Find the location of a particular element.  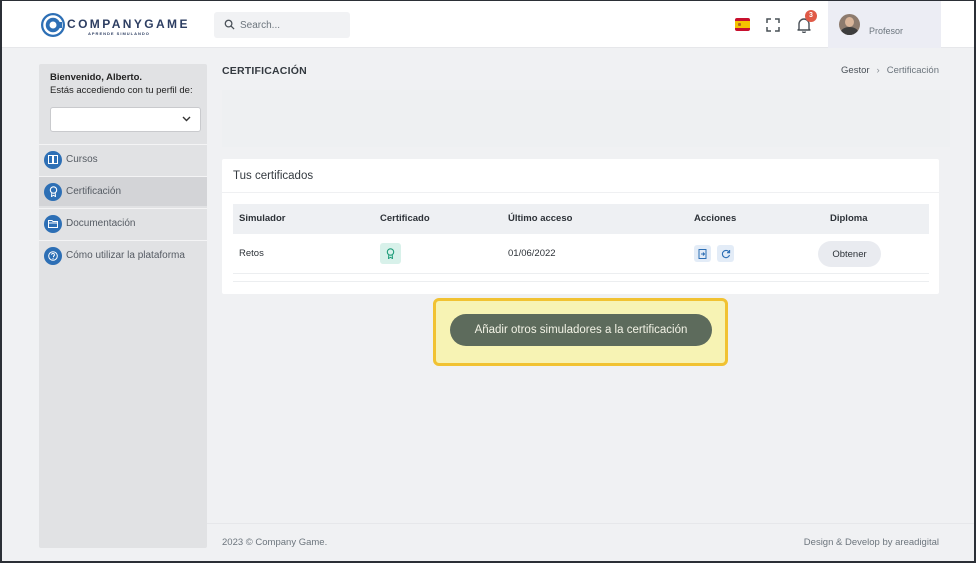

chevron-right-icon: › is located at coordinates (878, 70).